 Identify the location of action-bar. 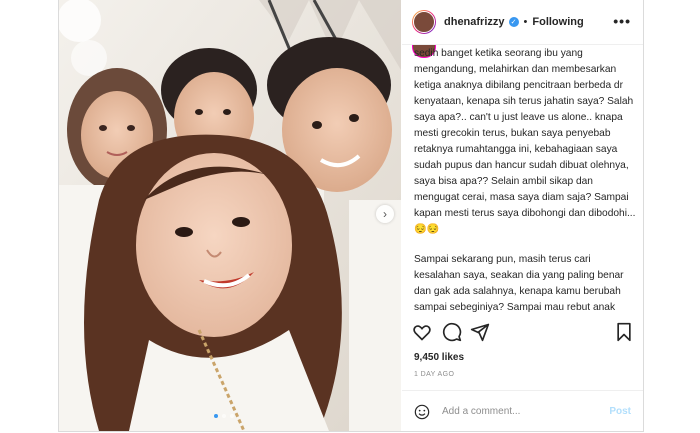
(522, 332).